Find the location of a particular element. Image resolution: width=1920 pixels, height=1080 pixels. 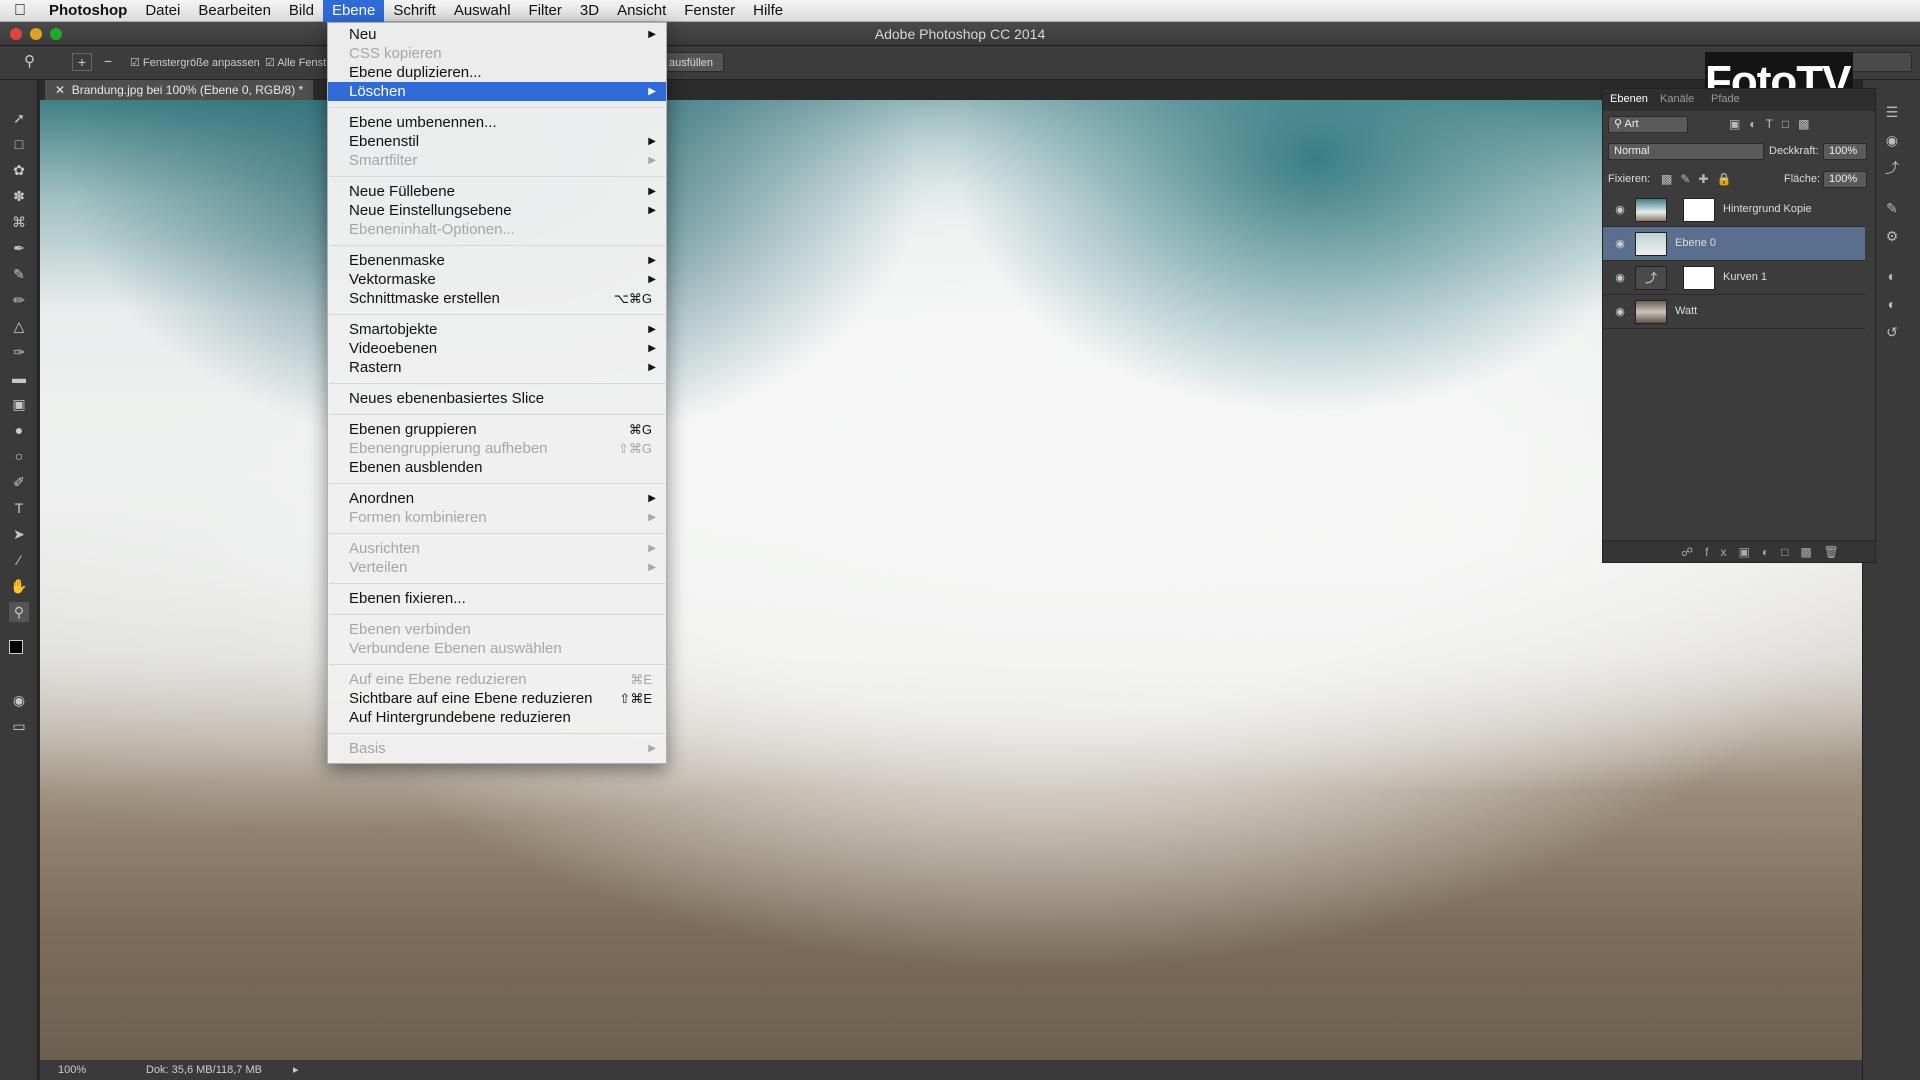

fill-input: 100% is located at coordinates (1845, 179).